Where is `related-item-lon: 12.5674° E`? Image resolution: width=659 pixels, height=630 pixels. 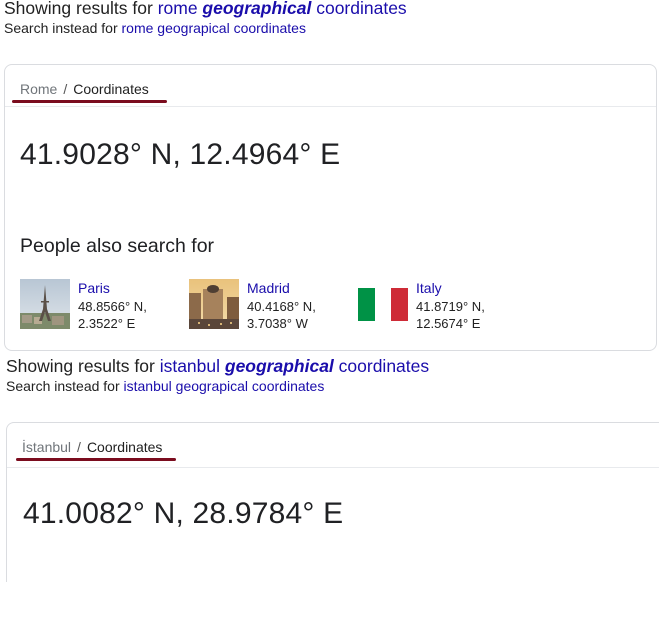
related-item-lon: 12.5674° E is located at coordinates (448, 323).